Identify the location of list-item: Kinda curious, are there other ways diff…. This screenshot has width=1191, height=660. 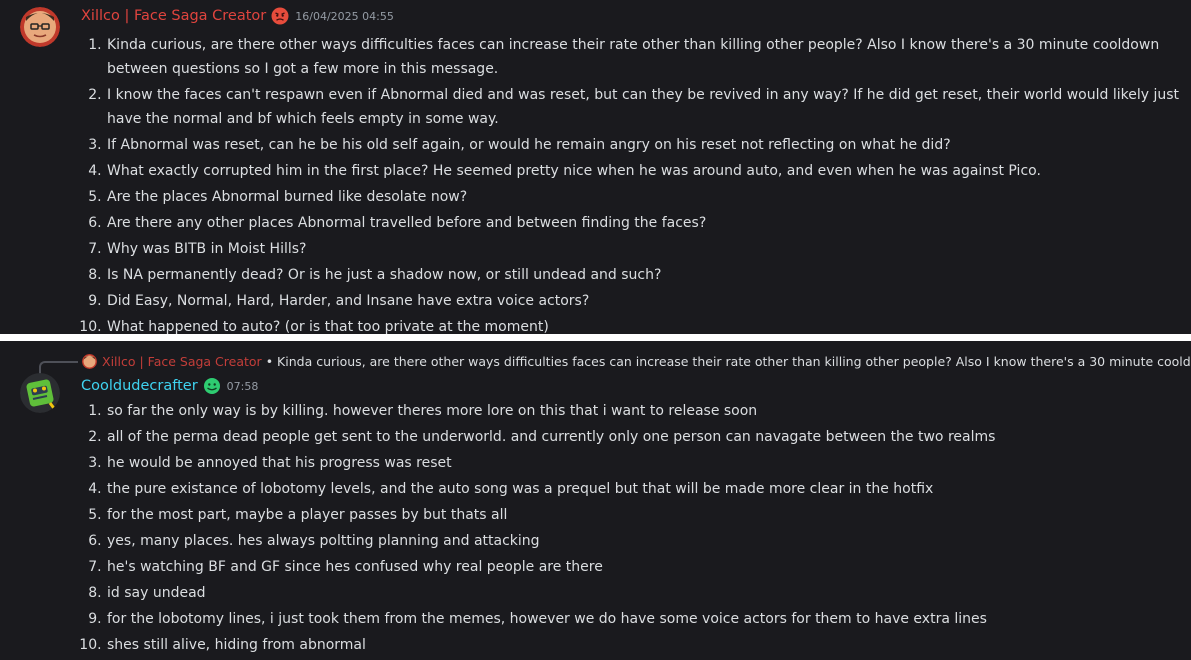
(648, 57).